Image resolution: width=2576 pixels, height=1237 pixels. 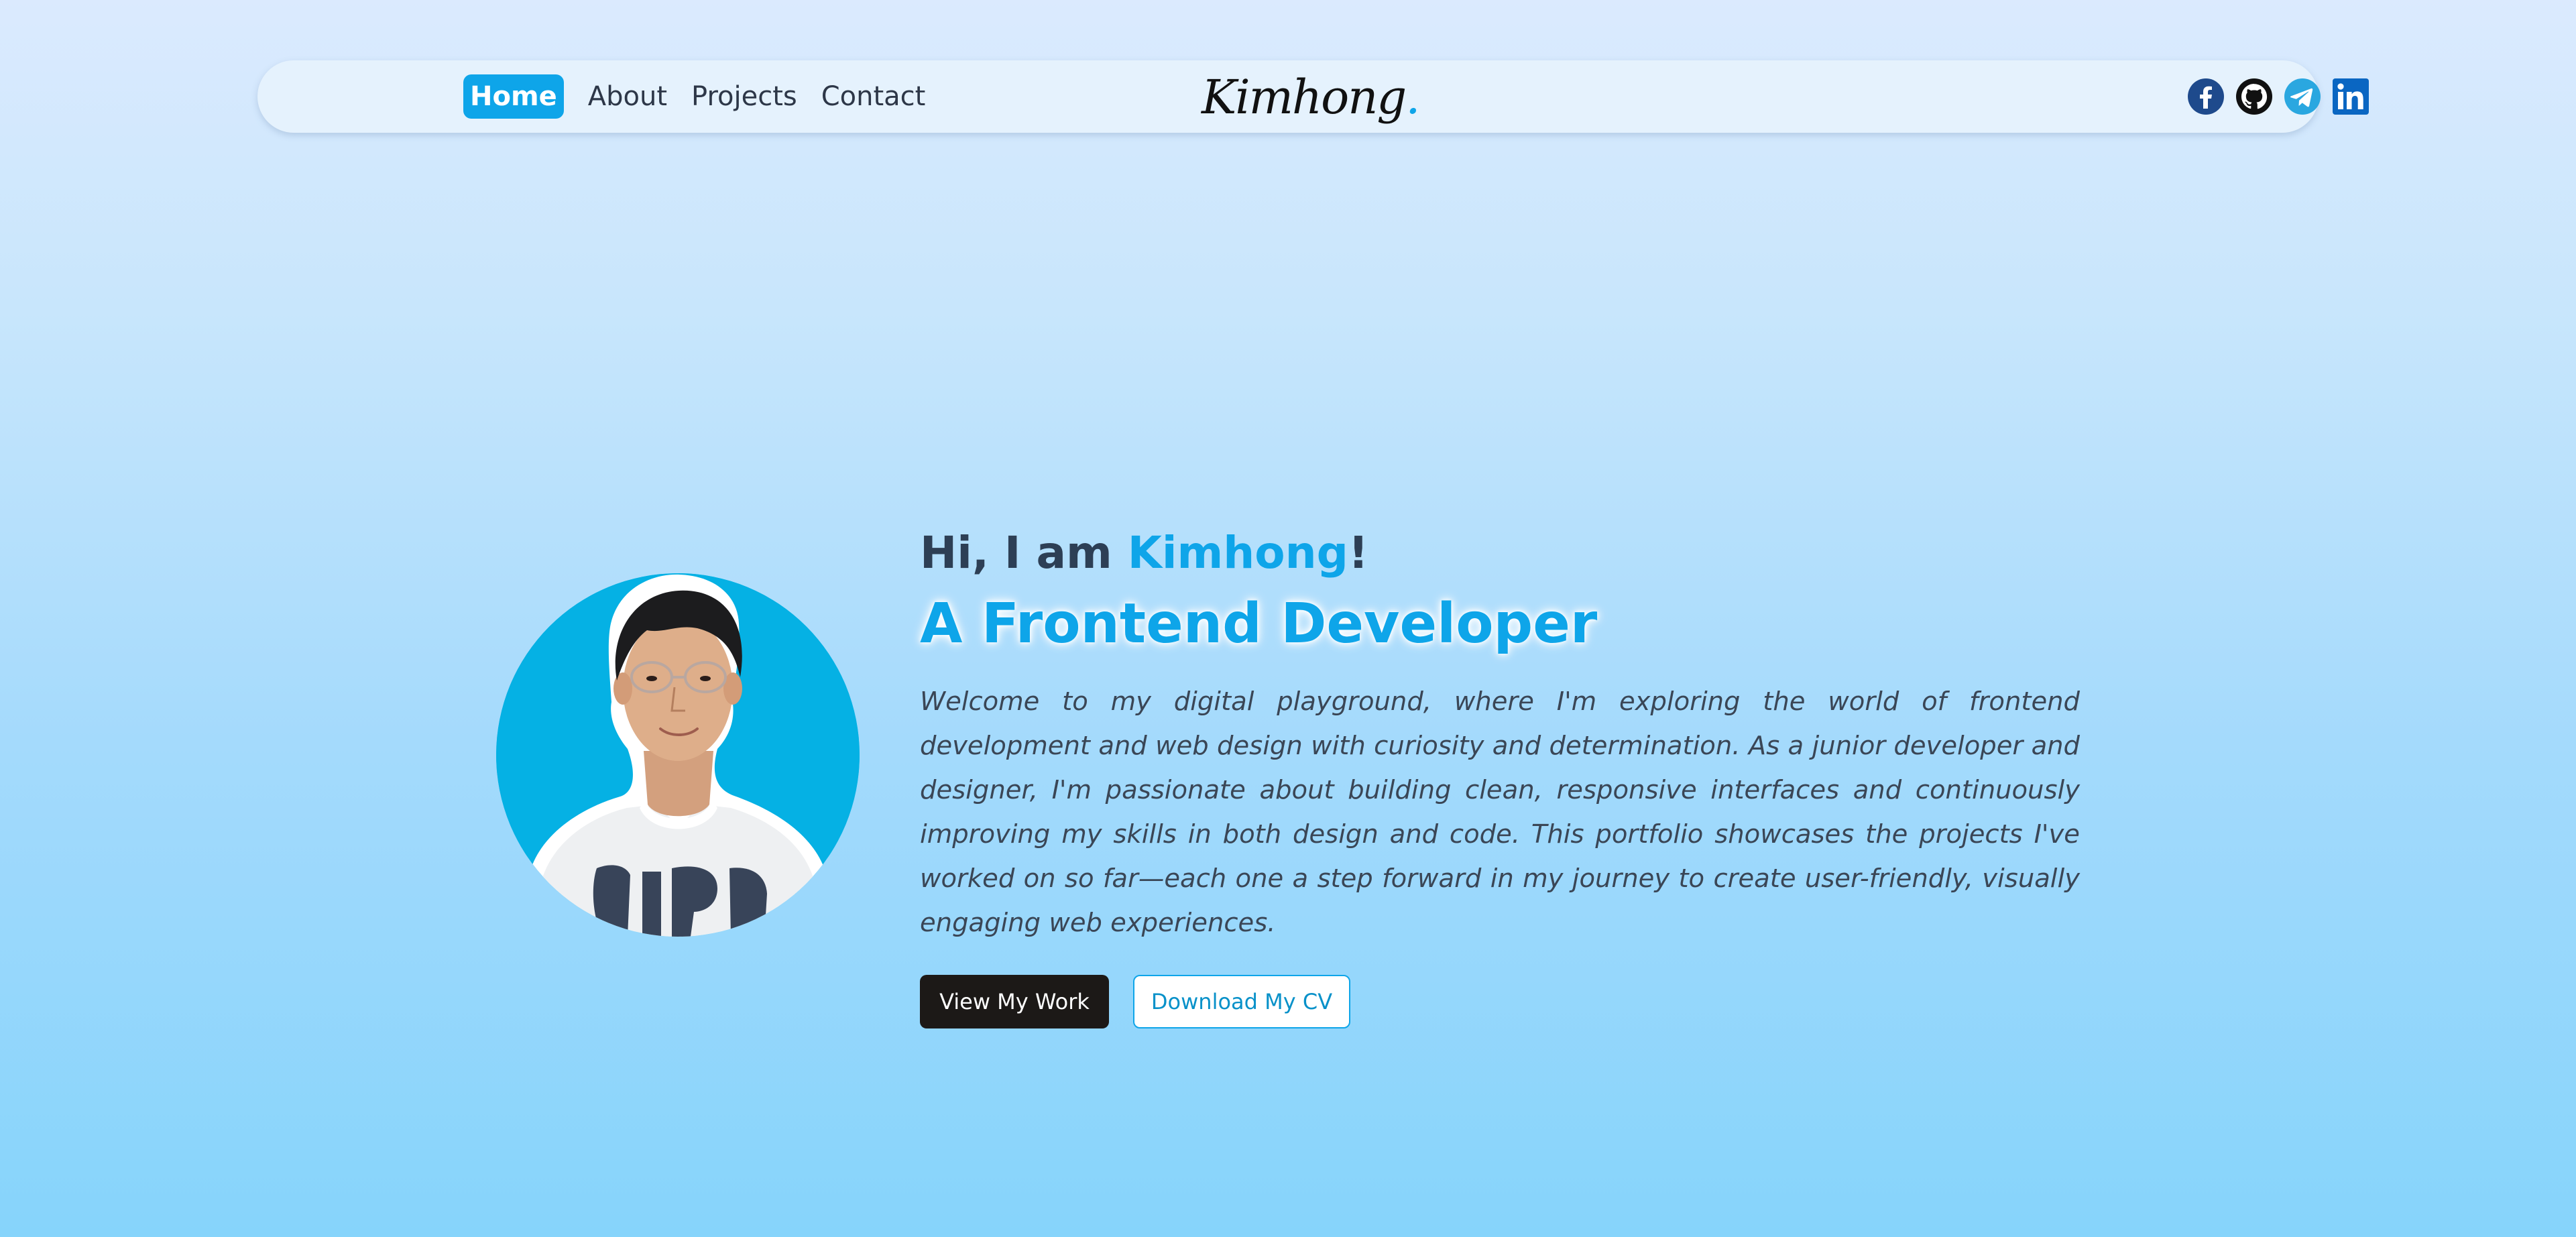 I want to click on logo-text: Kimhong, so click(x=1304, y=98).